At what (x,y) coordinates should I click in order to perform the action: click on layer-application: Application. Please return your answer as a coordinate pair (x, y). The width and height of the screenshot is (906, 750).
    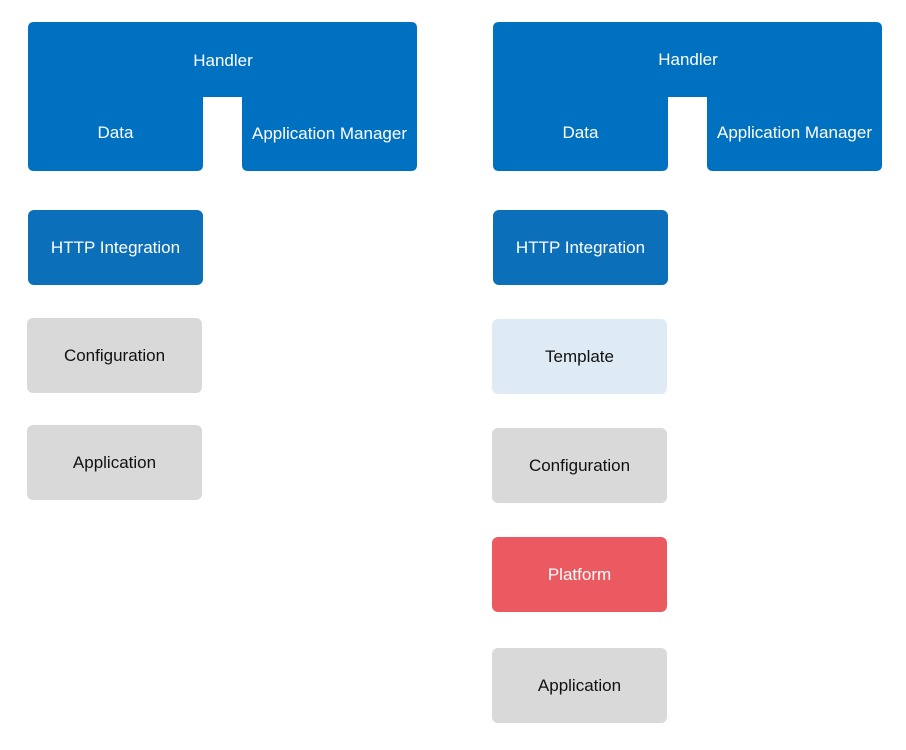
    Looking at the image, I should click on (579, 685).